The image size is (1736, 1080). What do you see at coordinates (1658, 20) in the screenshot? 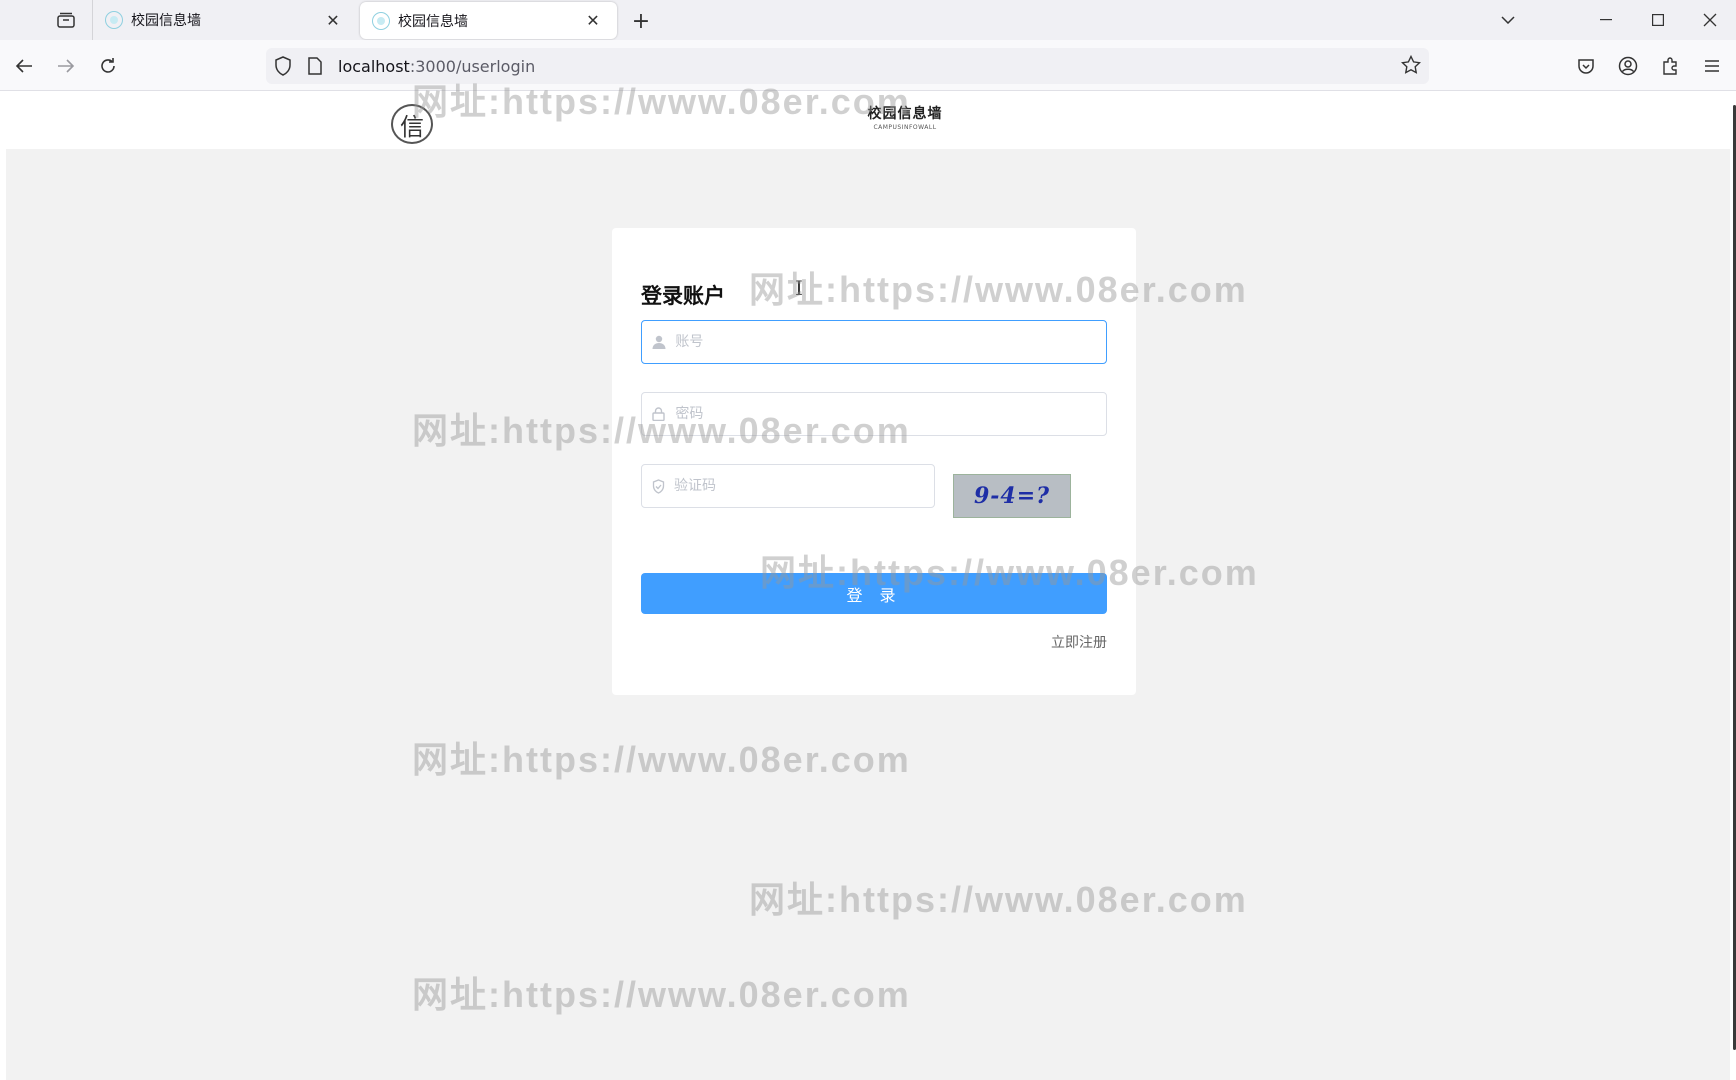
I see `maximize-icon` at bounding box center [1658, 20].